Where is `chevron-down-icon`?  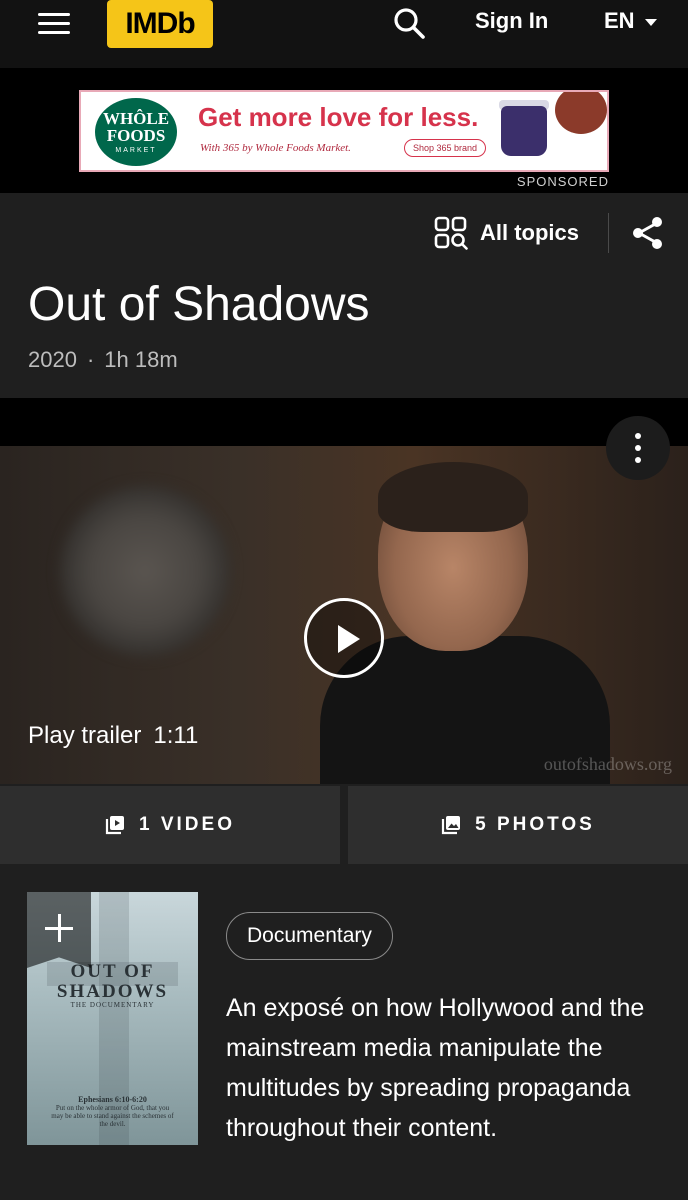
chevron-down-icon is located at coordinates (650, 22).